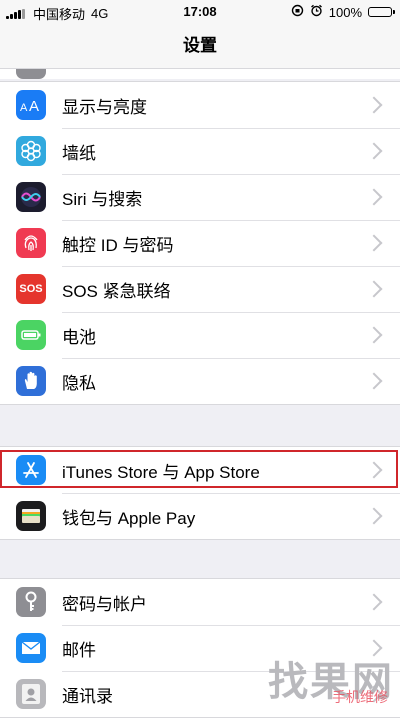  I want to click on alarm-icon, so click(316, 12).